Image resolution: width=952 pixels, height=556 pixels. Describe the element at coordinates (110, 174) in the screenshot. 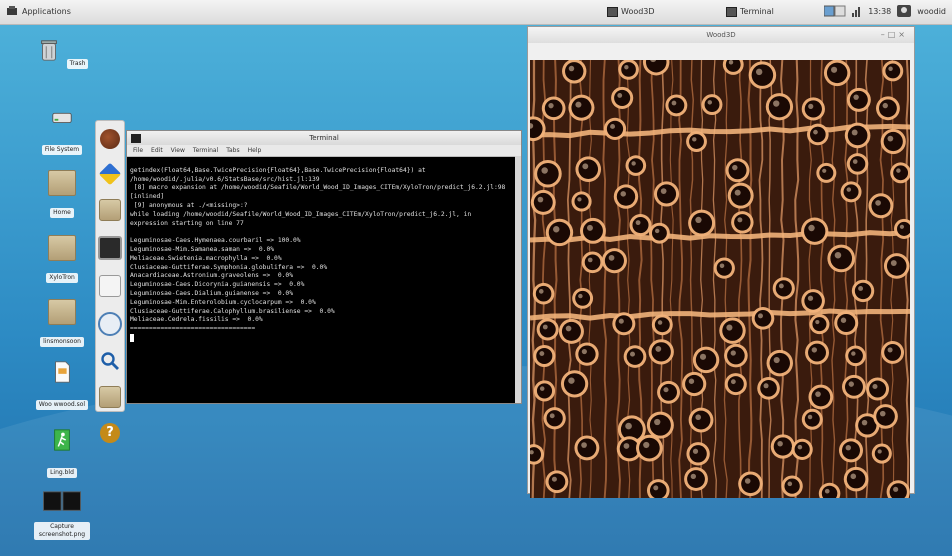

I see `browser-icon` at that location.